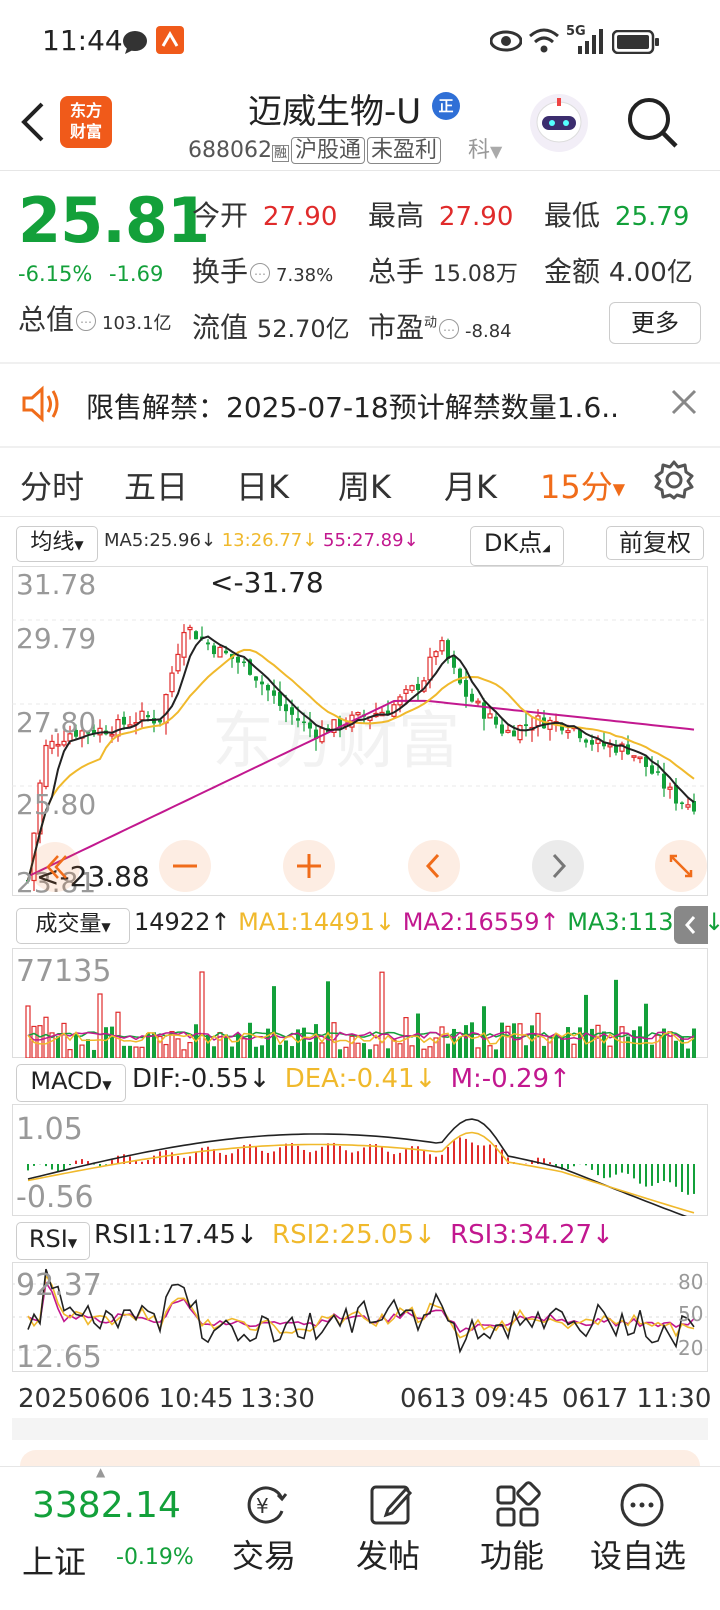  I want to click on vol-ma1: MA1:14491↓, so click(317, 922).